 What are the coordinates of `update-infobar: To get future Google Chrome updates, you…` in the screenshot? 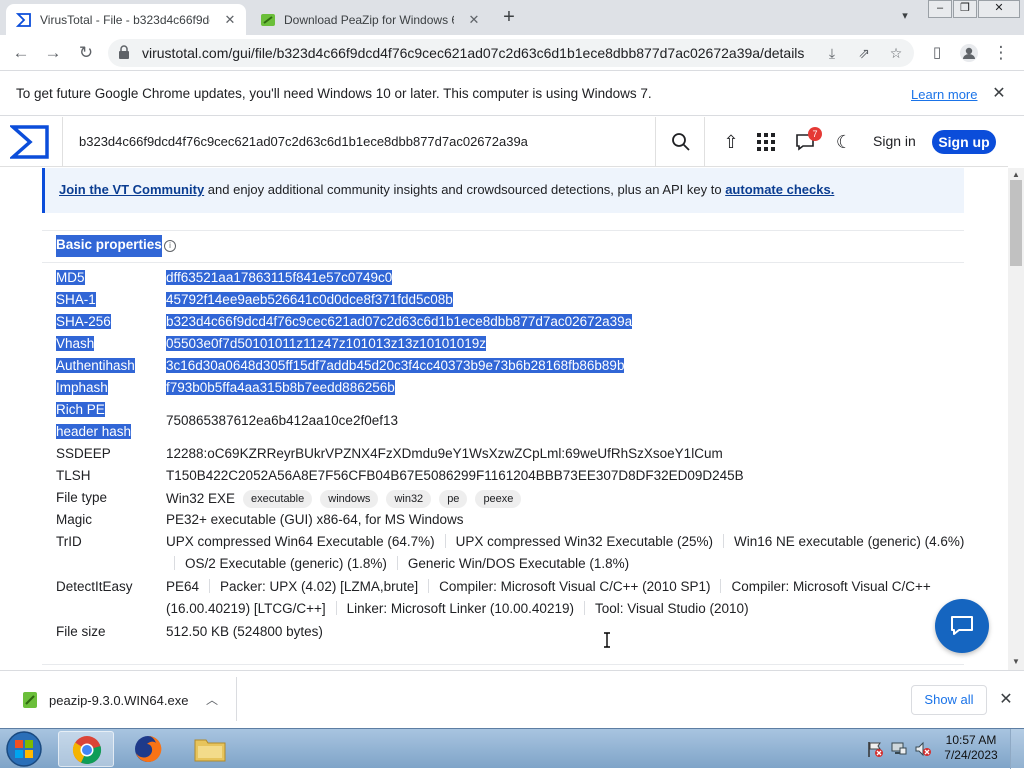 It's located at (512, 94).